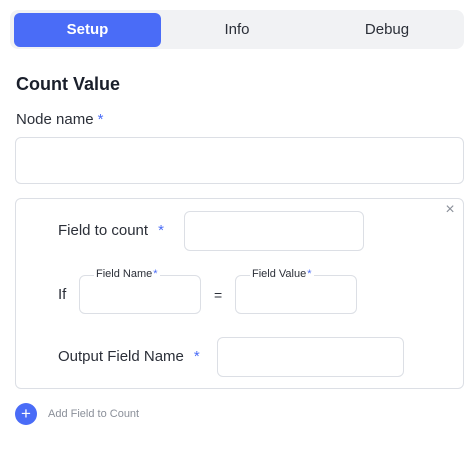 The width and height of the screenshot is (474, 457). What do you see at coordinates (103, 230) in the screenshot?
I see `field-to-count-label-text: Field to count` at bounding box center [103, 230].